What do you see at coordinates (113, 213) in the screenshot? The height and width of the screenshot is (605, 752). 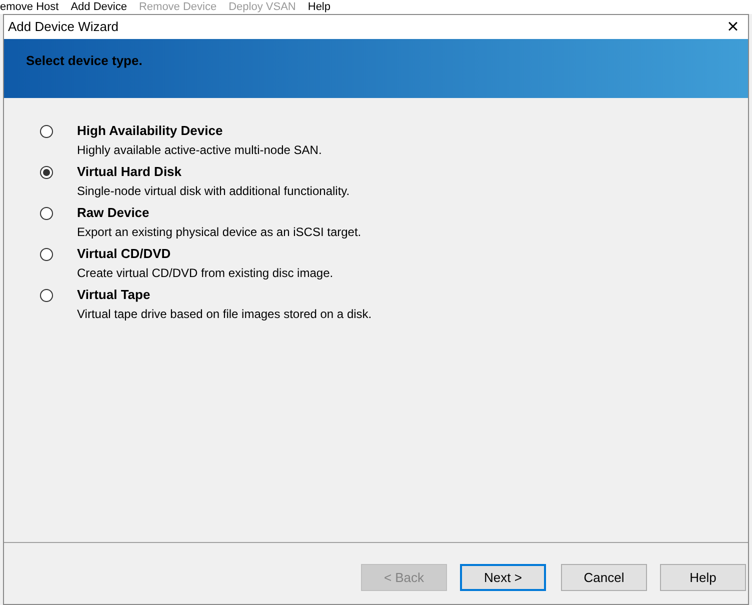 I see `option-label: Raw Device` at bounding box center [113, 213].